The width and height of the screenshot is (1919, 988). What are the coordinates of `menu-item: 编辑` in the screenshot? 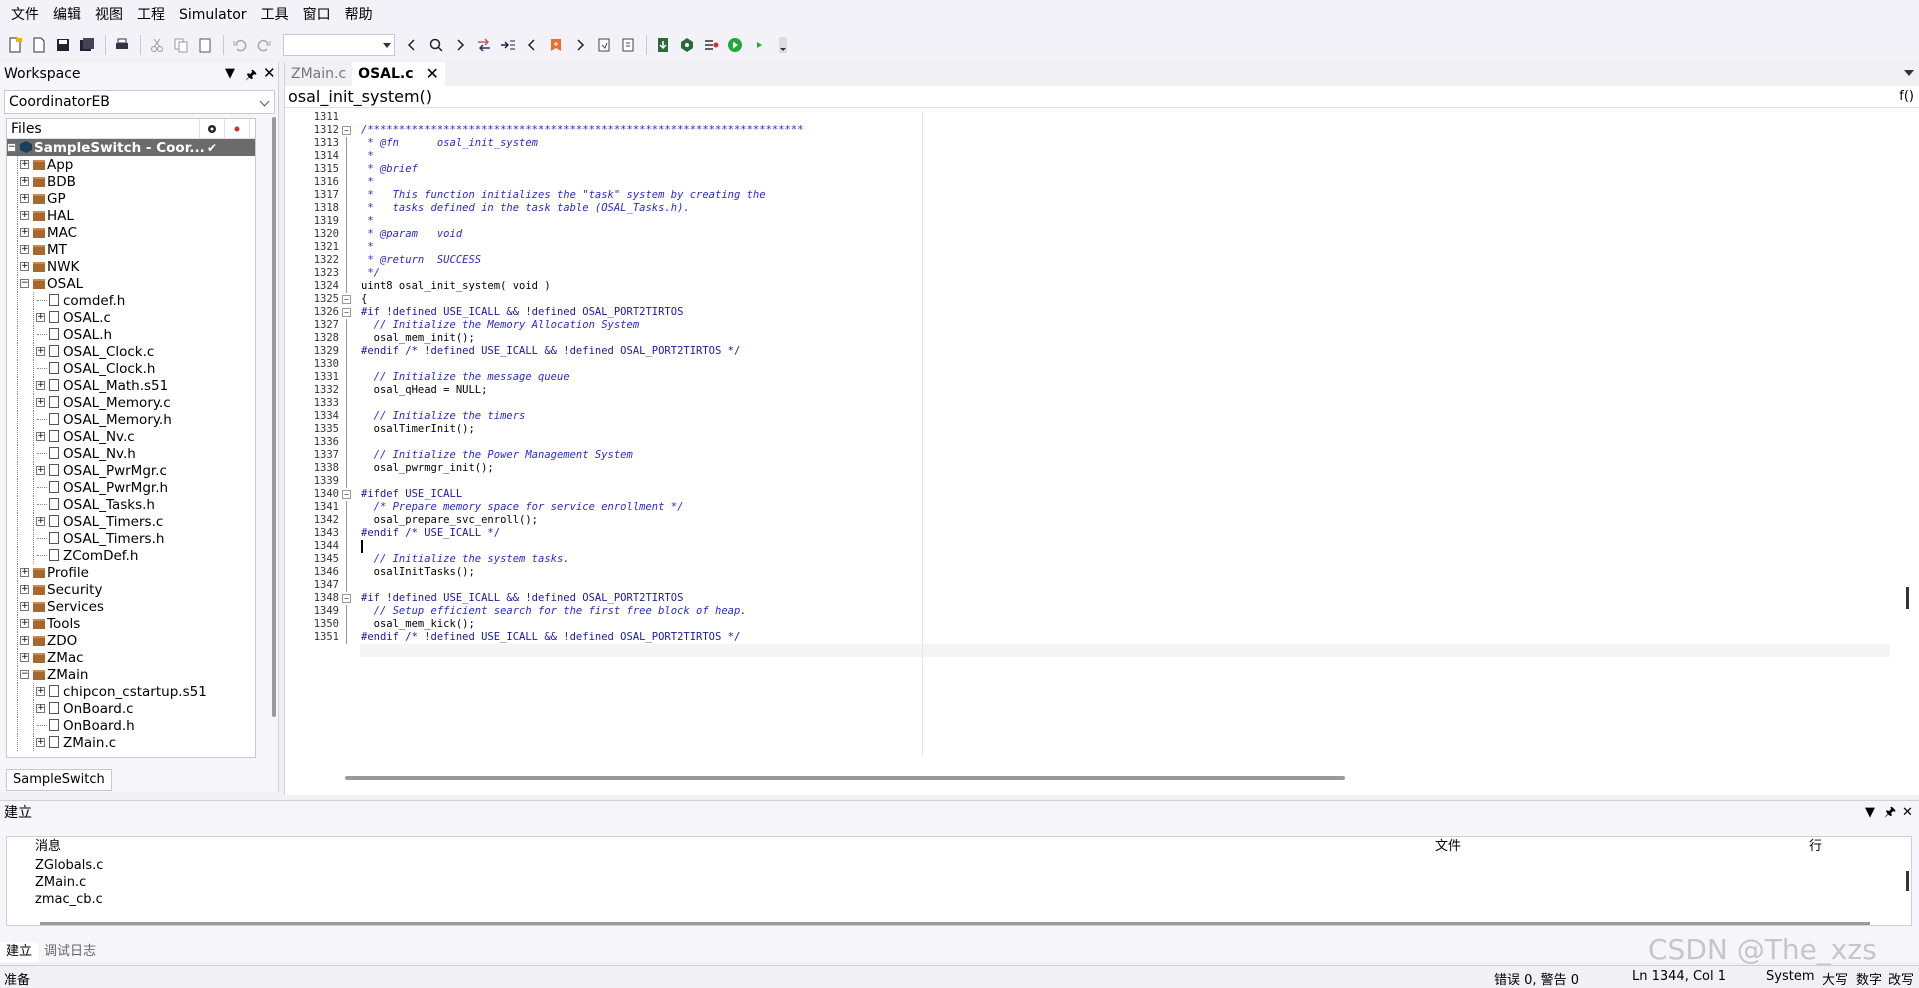 It's located at (67, 15).